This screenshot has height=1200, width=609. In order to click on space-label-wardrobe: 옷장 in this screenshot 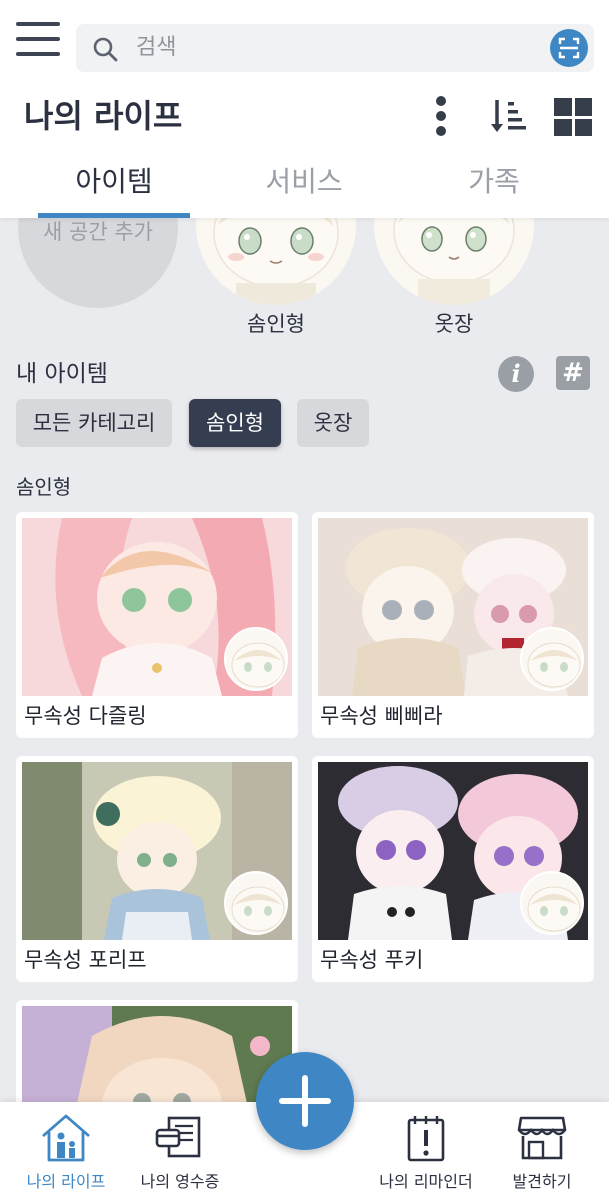, I will do `click(454, 324)`.